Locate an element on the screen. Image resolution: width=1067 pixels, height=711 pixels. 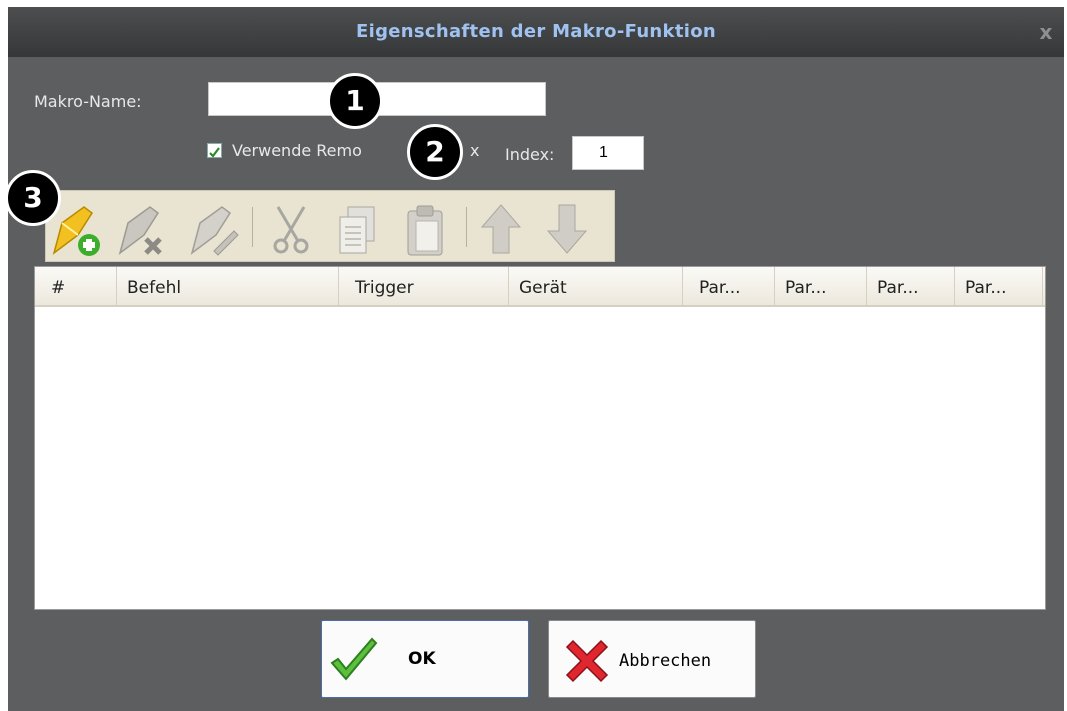
macro-name-label: Makro-Name: is located at coordinates (88, 101).